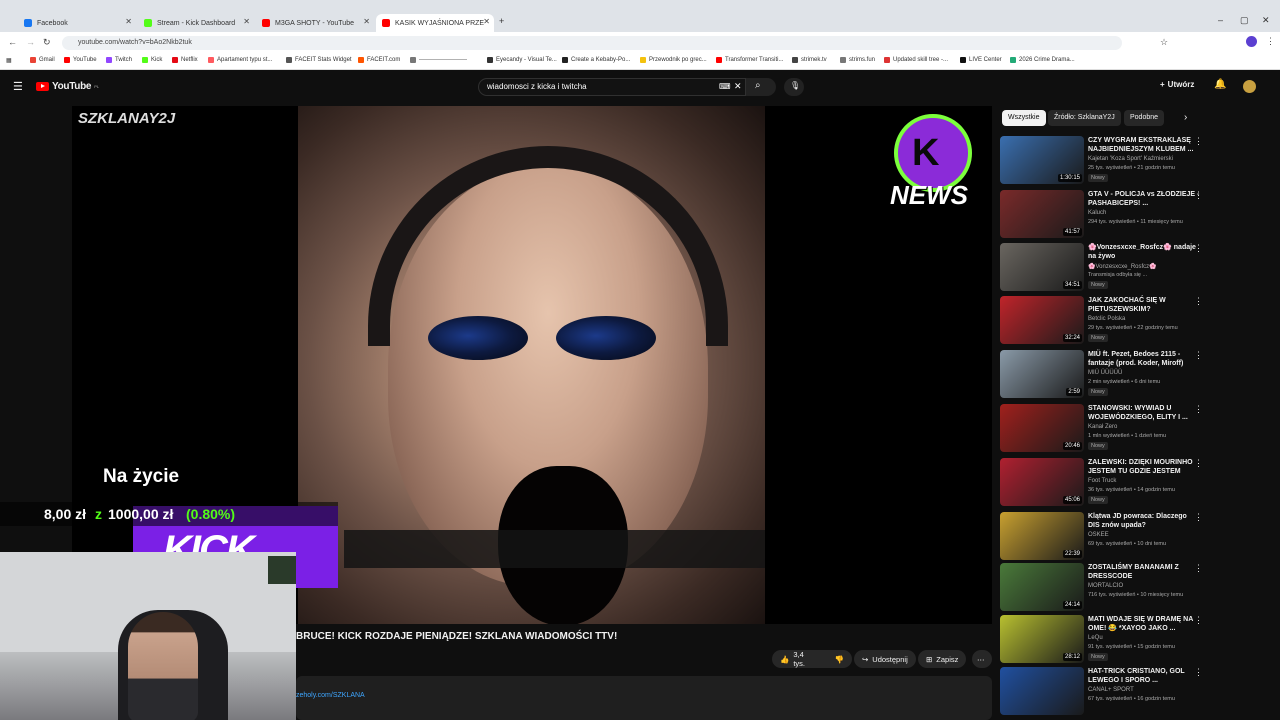 The width and height of the screenshot is (1280, 720). What do you see at coordinates (1144, 252) in the screenshot?
I see `recommendation-title: 🌸Vonzesxcxe_Rosfcz🌸 nadaje na żywo` at bounding box center [1144, 252].